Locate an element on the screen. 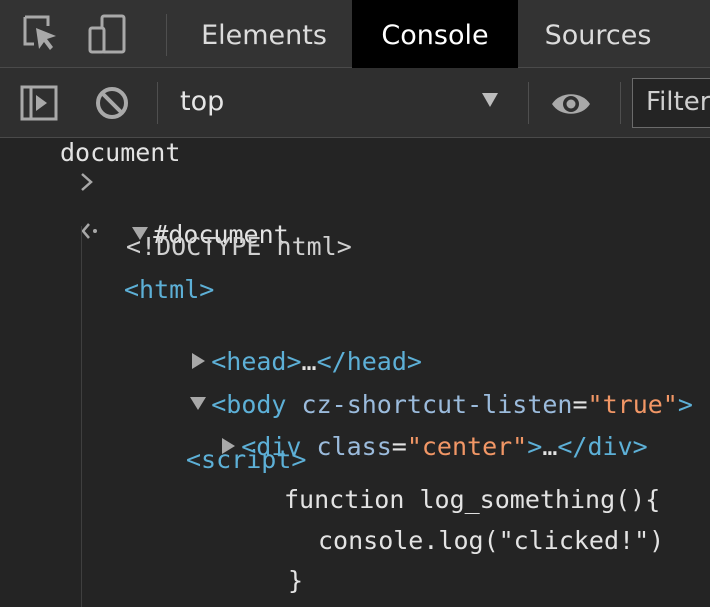 The height and width of the screenshot is (607, 710). script-node: <script> is located at coordinates (246, 460).